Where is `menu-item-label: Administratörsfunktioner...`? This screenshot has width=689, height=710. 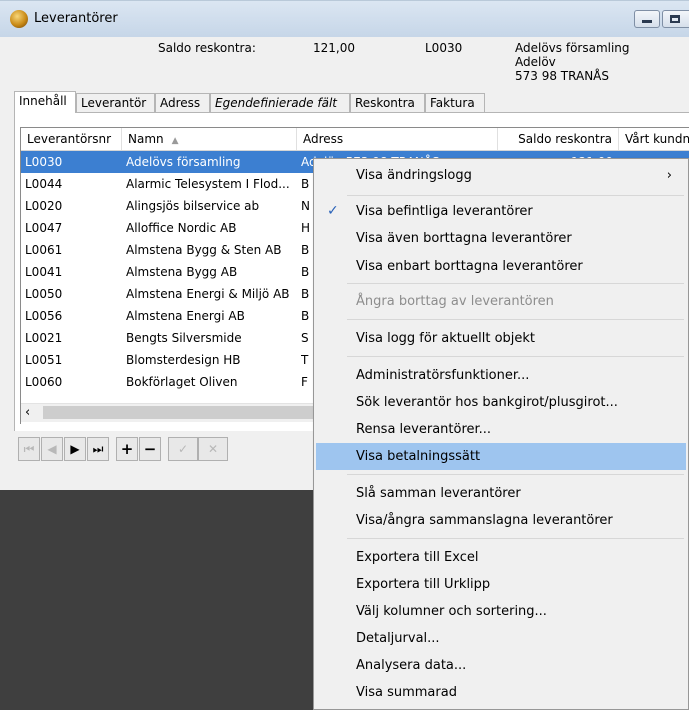
menu-item-label: Administratörsfunktioner... is located at coordinates (443, 375).